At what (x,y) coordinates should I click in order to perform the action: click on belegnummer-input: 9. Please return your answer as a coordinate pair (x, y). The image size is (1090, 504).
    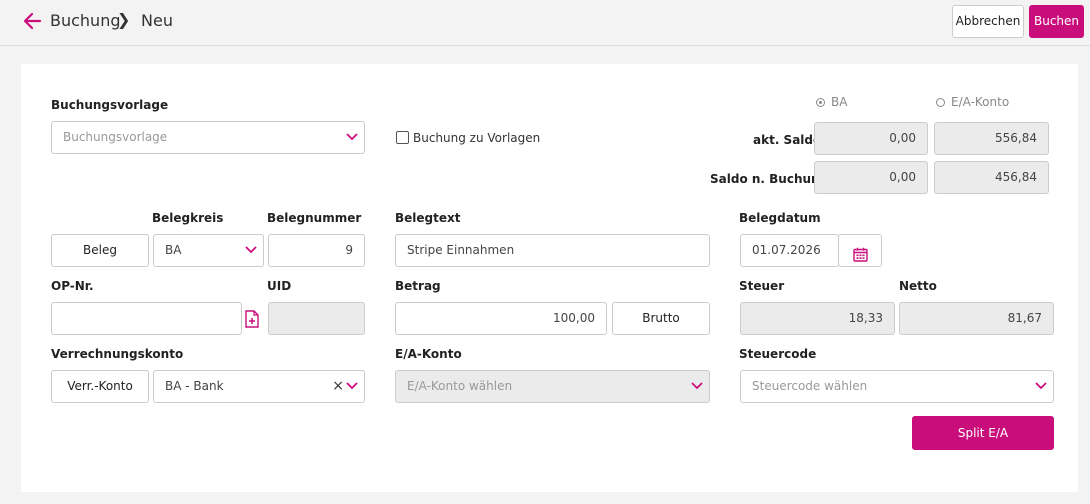
    Looking at the image, I should click on (316, 250).